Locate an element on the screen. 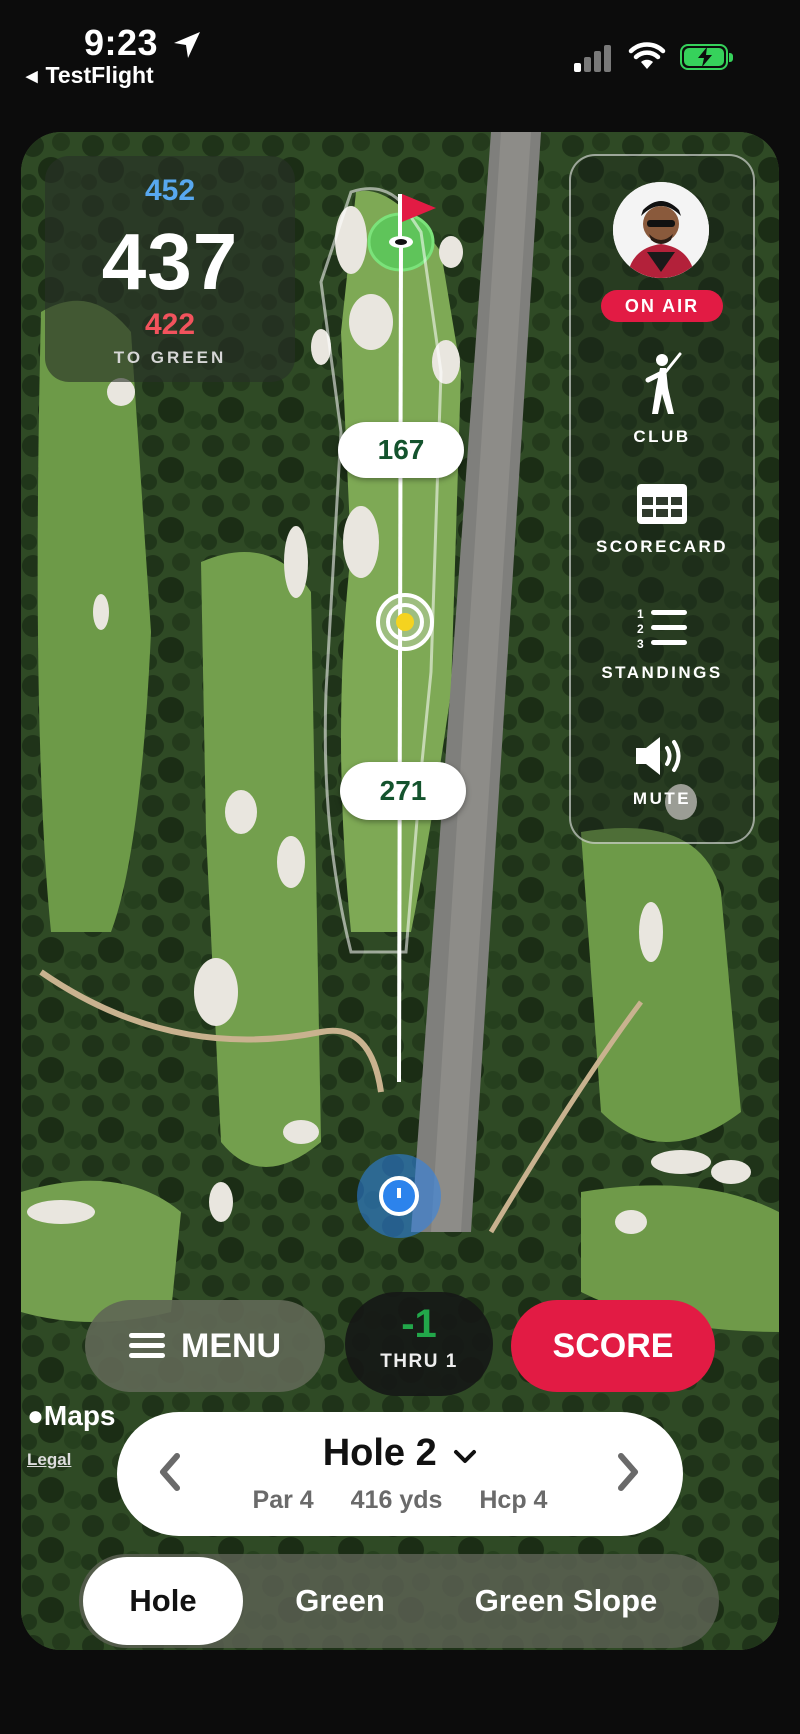 This screenshot has width=800, height=1734. svg-text: 2 is located at coordinates (640, 629).